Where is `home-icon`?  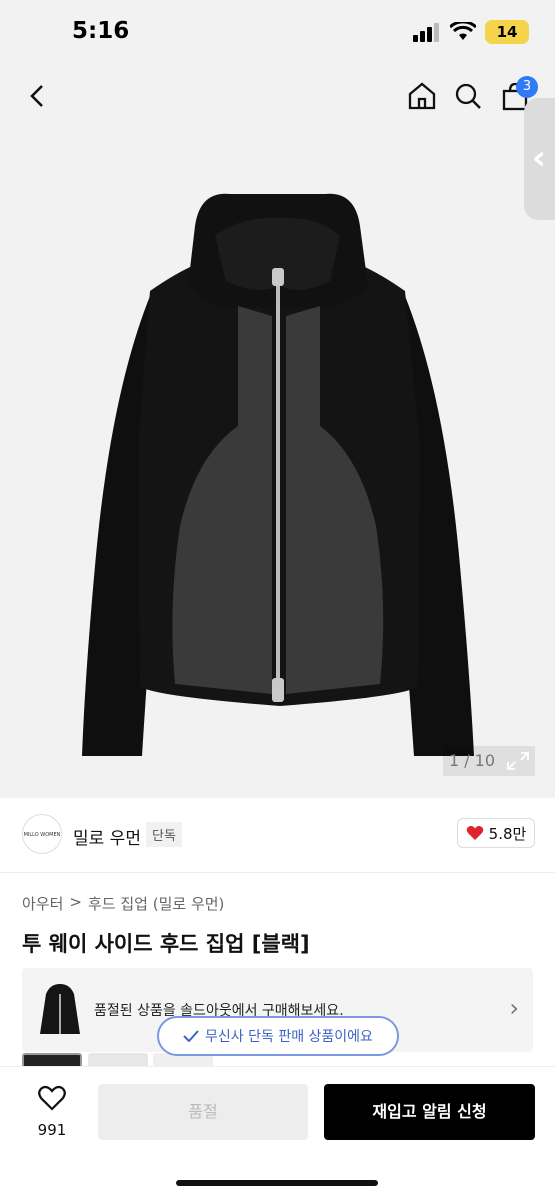
home-icon is located at coordinates (422, 96).